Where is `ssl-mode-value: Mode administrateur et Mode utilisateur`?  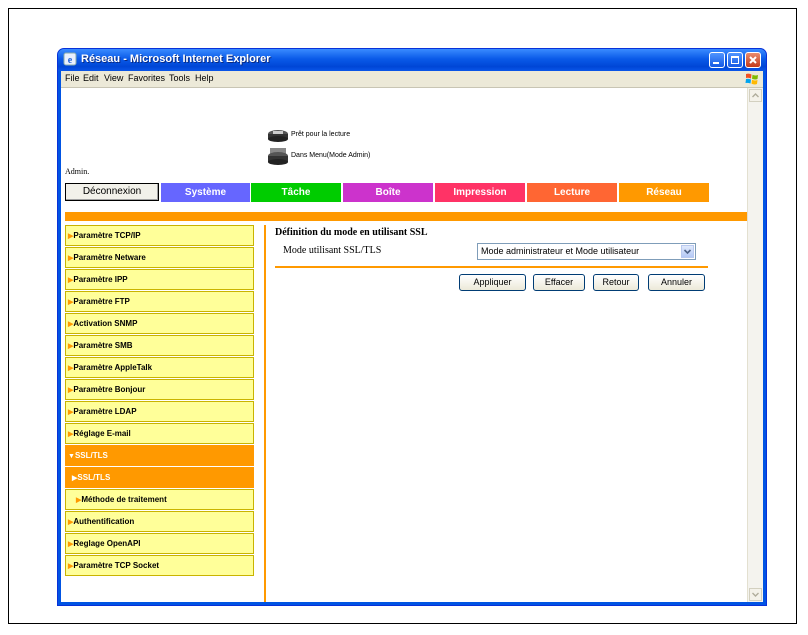 ssl-mode-value: Mode administrateur et Mode utilisateur is located at coordinates (560, 251).